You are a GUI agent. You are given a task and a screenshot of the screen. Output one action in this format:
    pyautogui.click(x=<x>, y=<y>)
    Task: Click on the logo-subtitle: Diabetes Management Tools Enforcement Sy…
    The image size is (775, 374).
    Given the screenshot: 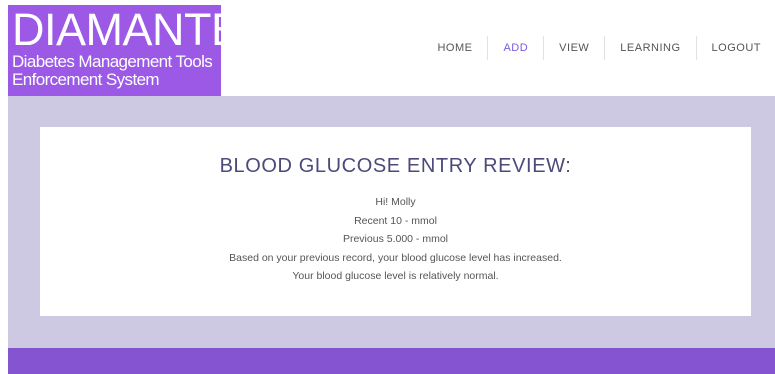 What is the action you would take?
    pyautogui.click(x=112, y=70)
    